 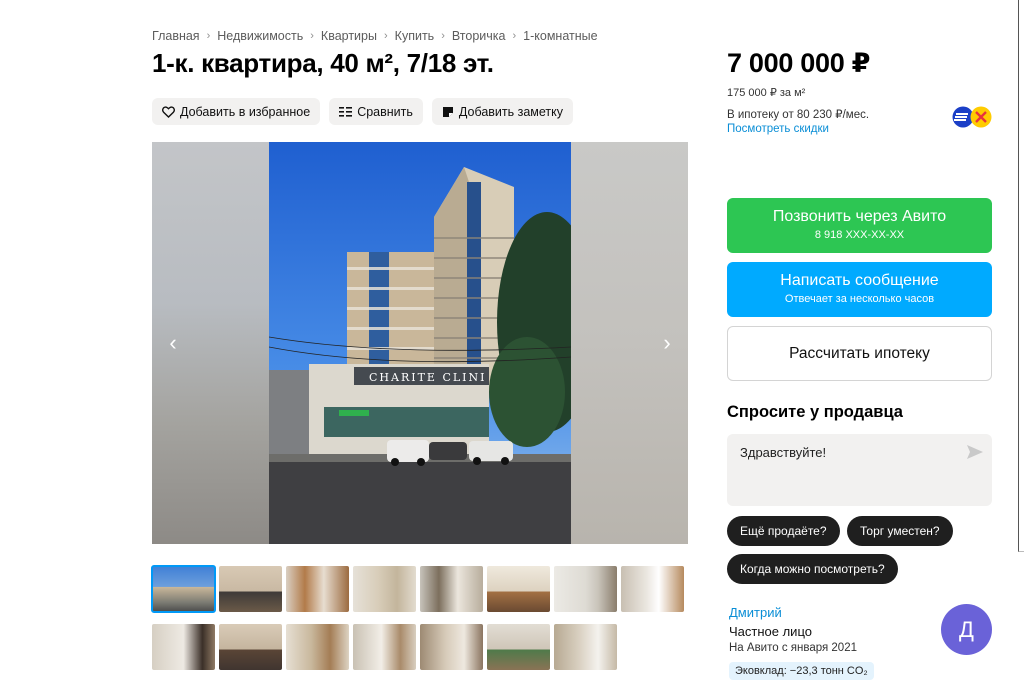 What do you see at coordinates (349, 36) in the screenshot?
I see `breadcrumb-item-apartments: Квартиры` at bounding box center [349, 36].